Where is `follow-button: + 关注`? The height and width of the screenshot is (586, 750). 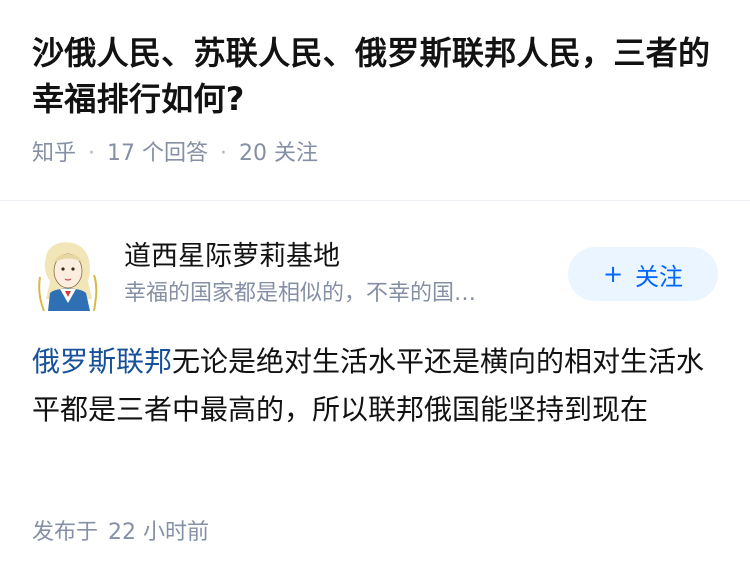 follow-button: + 关注 is located at coordinates (643, 274).